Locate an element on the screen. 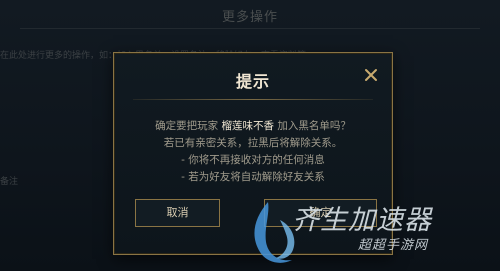  close-icon is located at coordinates (371, 75).